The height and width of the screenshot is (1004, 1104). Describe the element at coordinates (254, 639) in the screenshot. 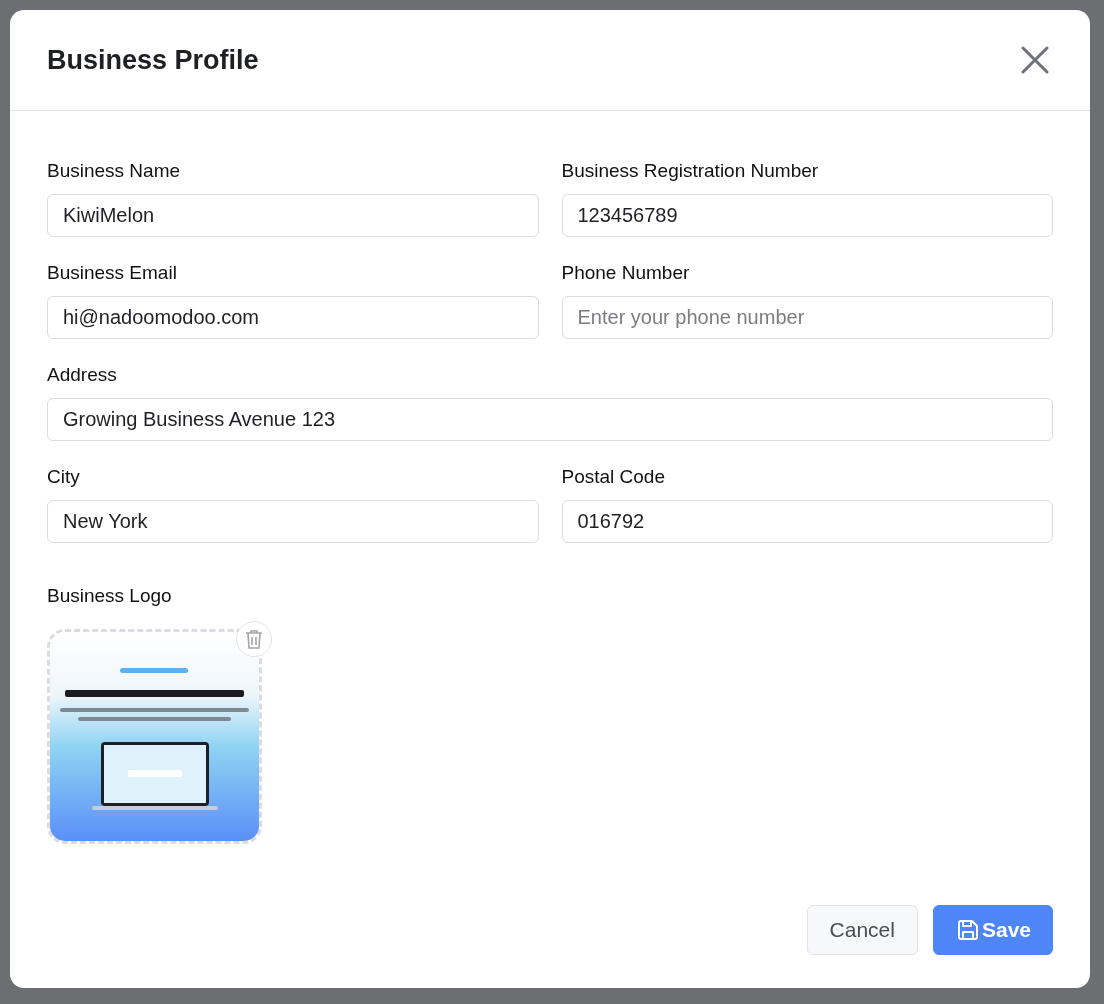

I see `trash-icon` at that location.